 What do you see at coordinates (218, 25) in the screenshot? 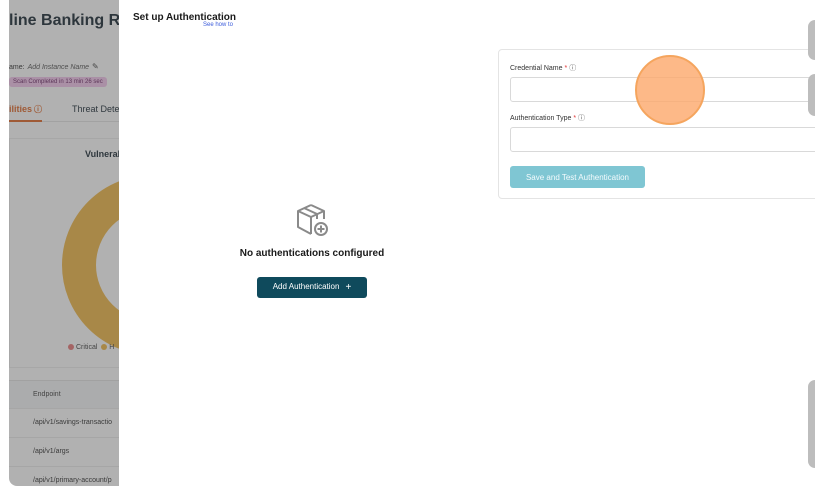
I see `see-how-link: See how to` at bounding box center [218, 25].